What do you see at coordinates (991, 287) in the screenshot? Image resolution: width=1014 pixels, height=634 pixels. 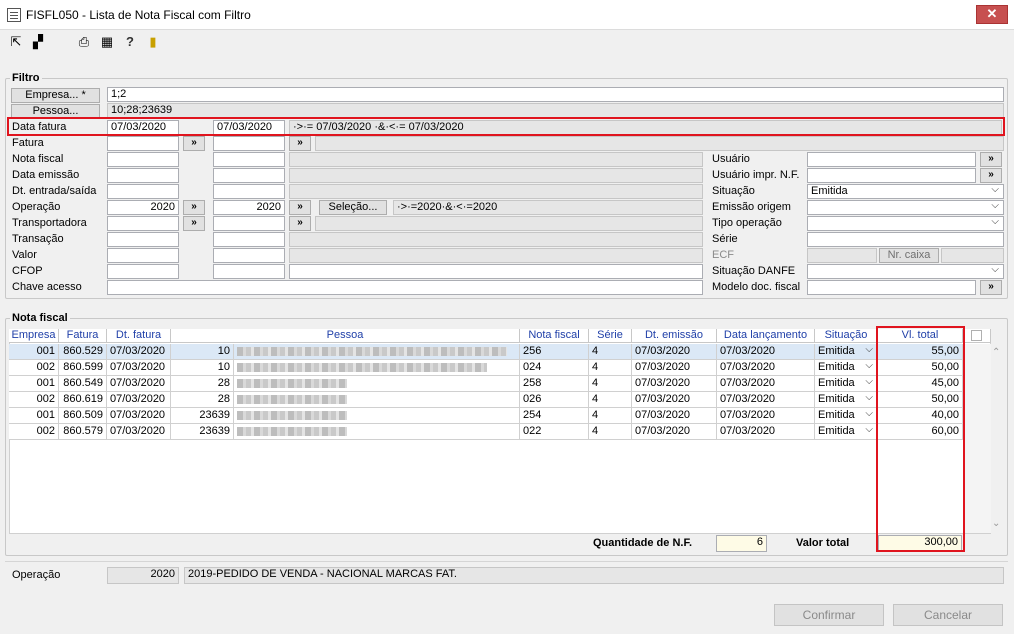 I see `modelo-doc-arrow-button: »` at bounding box center [991, 287].